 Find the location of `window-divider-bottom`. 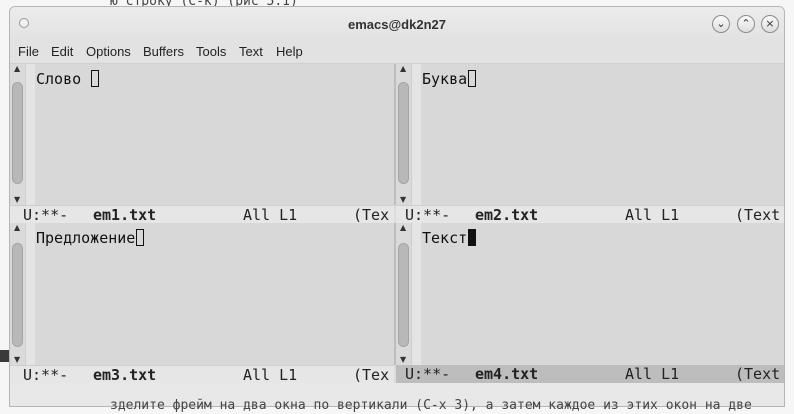

window-divider-bottom is located at coordinates (395, 294).